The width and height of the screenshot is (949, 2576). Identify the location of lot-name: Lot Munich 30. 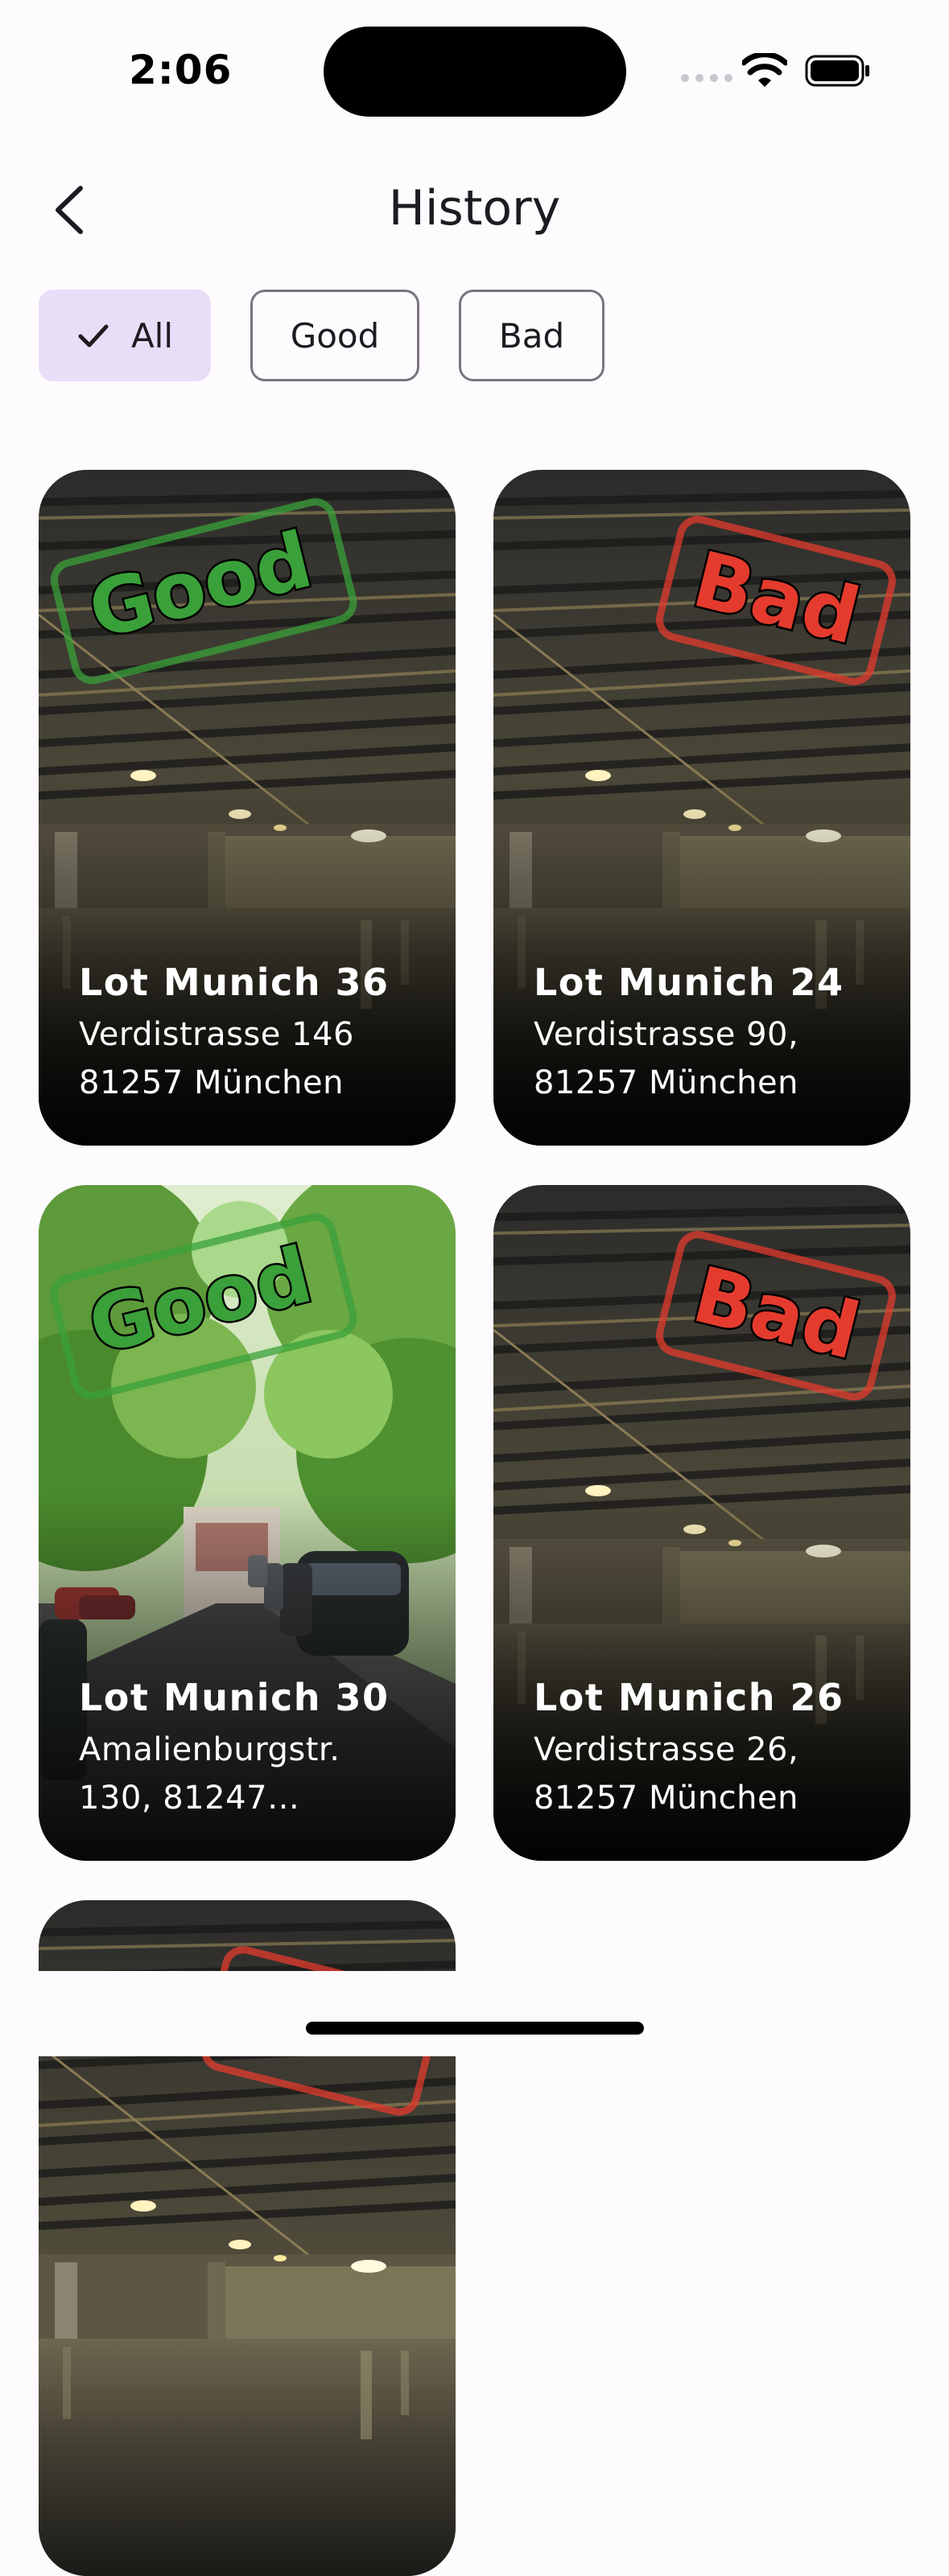
(234, 1697).